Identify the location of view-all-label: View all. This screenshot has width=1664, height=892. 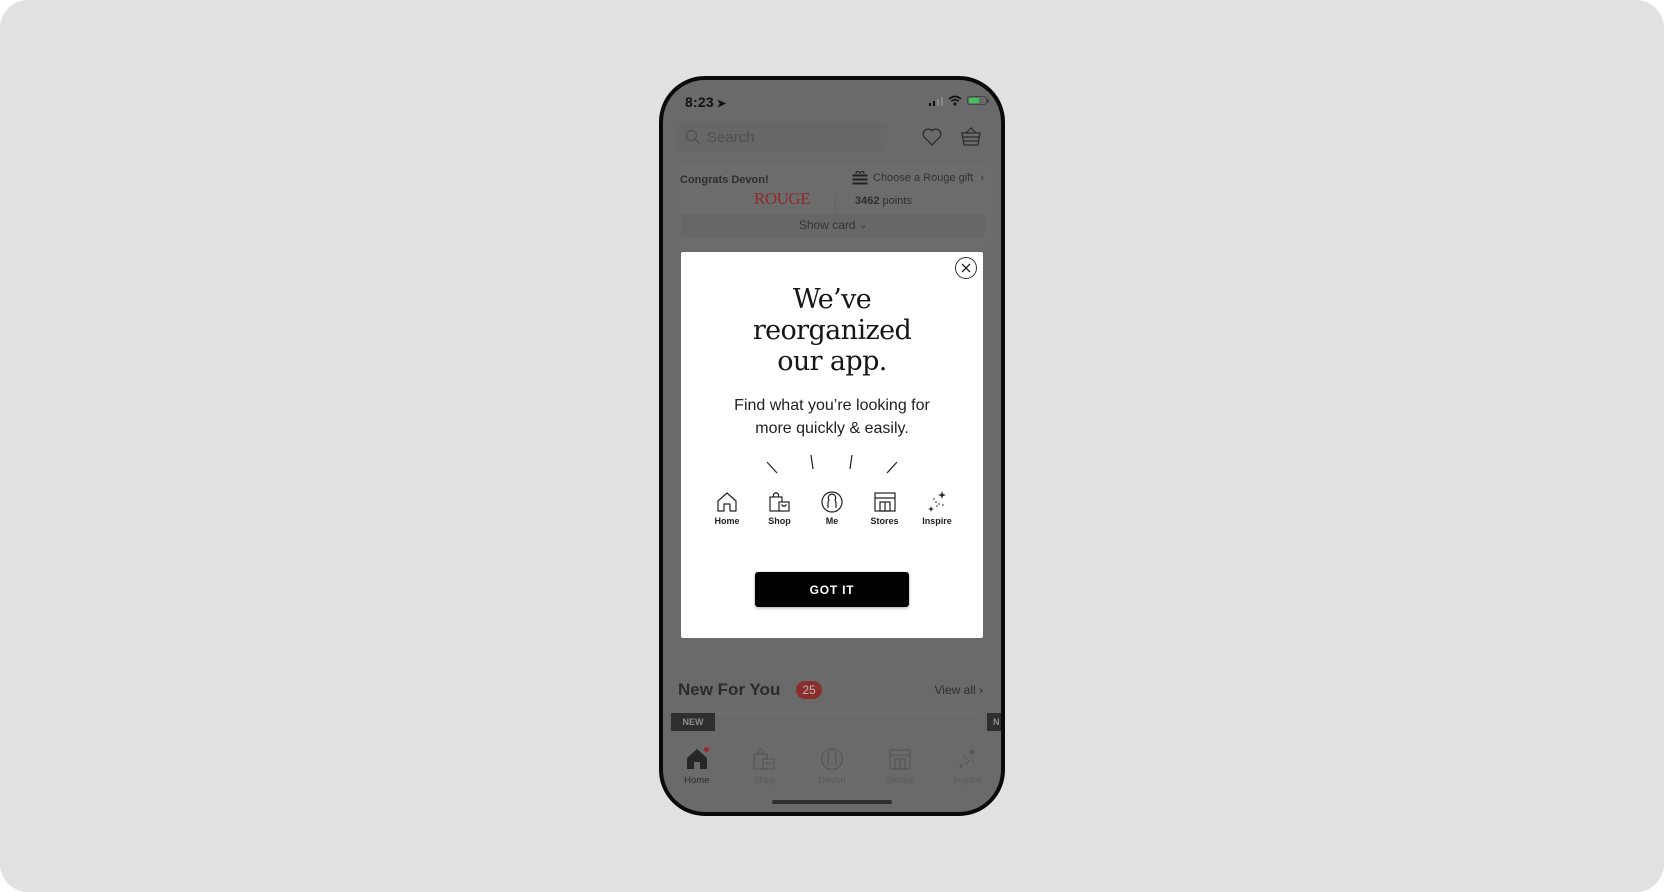
(955, 690).